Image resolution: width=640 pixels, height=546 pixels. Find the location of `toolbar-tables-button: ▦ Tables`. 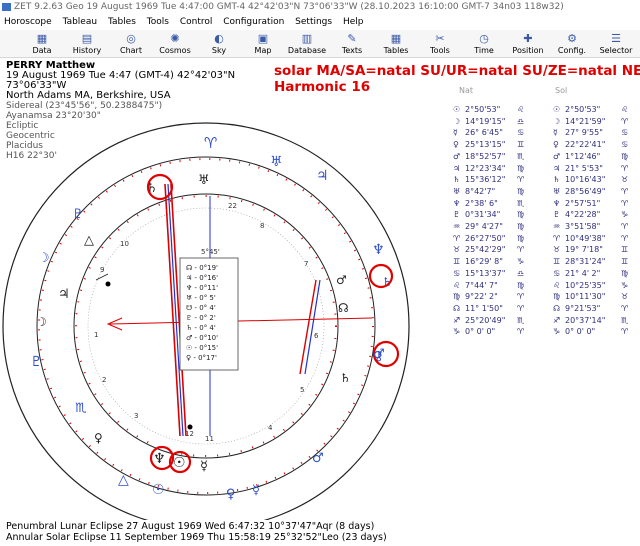

toolbar-tables-button: ▦ Tables is located at coordinates (396, 44).